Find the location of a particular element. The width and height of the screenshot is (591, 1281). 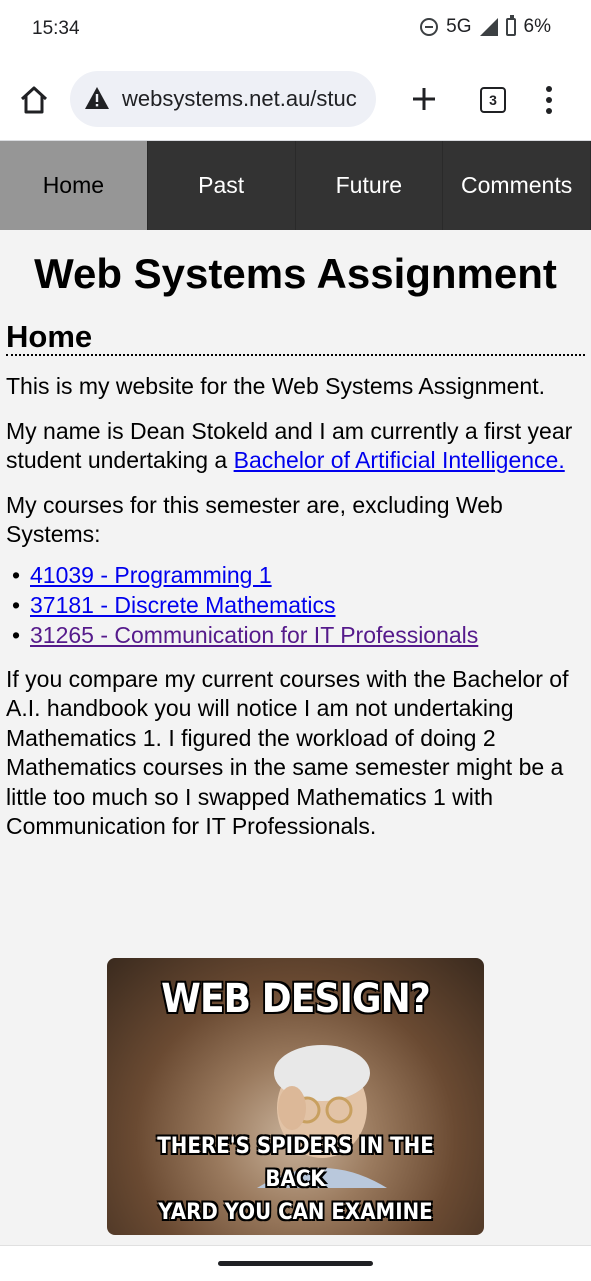

degree-link: Bachelor of Artificial Intelligence. is located at coordinates (399, 460).